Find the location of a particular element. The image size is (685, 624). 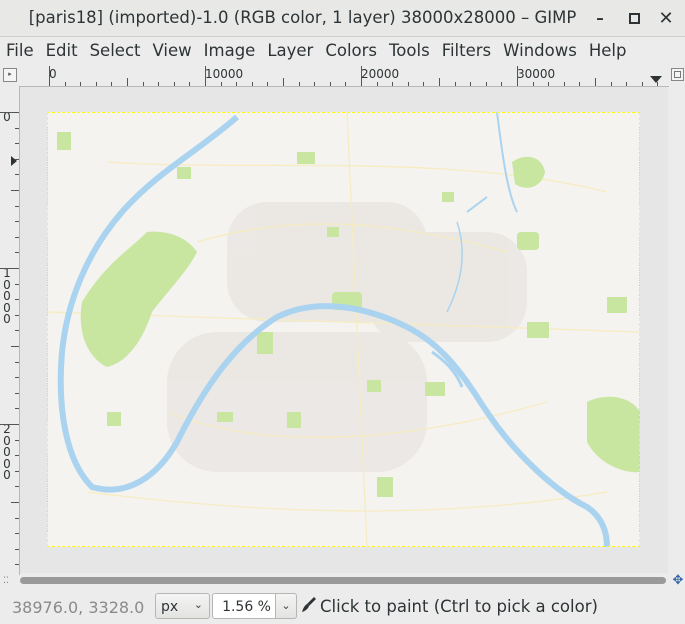

horizontal-ruler: 0 10000 20000 30000 is located at coordinates (344, 76).